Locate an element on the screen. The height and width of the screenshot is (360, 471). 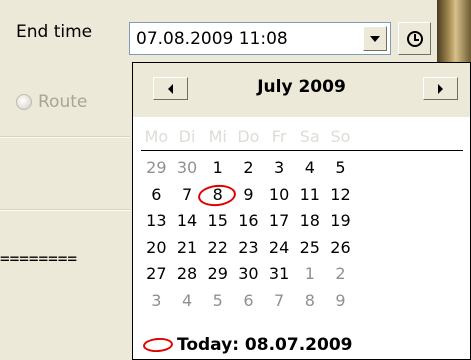
route-radio: Route is located at coordinates (51, 102).